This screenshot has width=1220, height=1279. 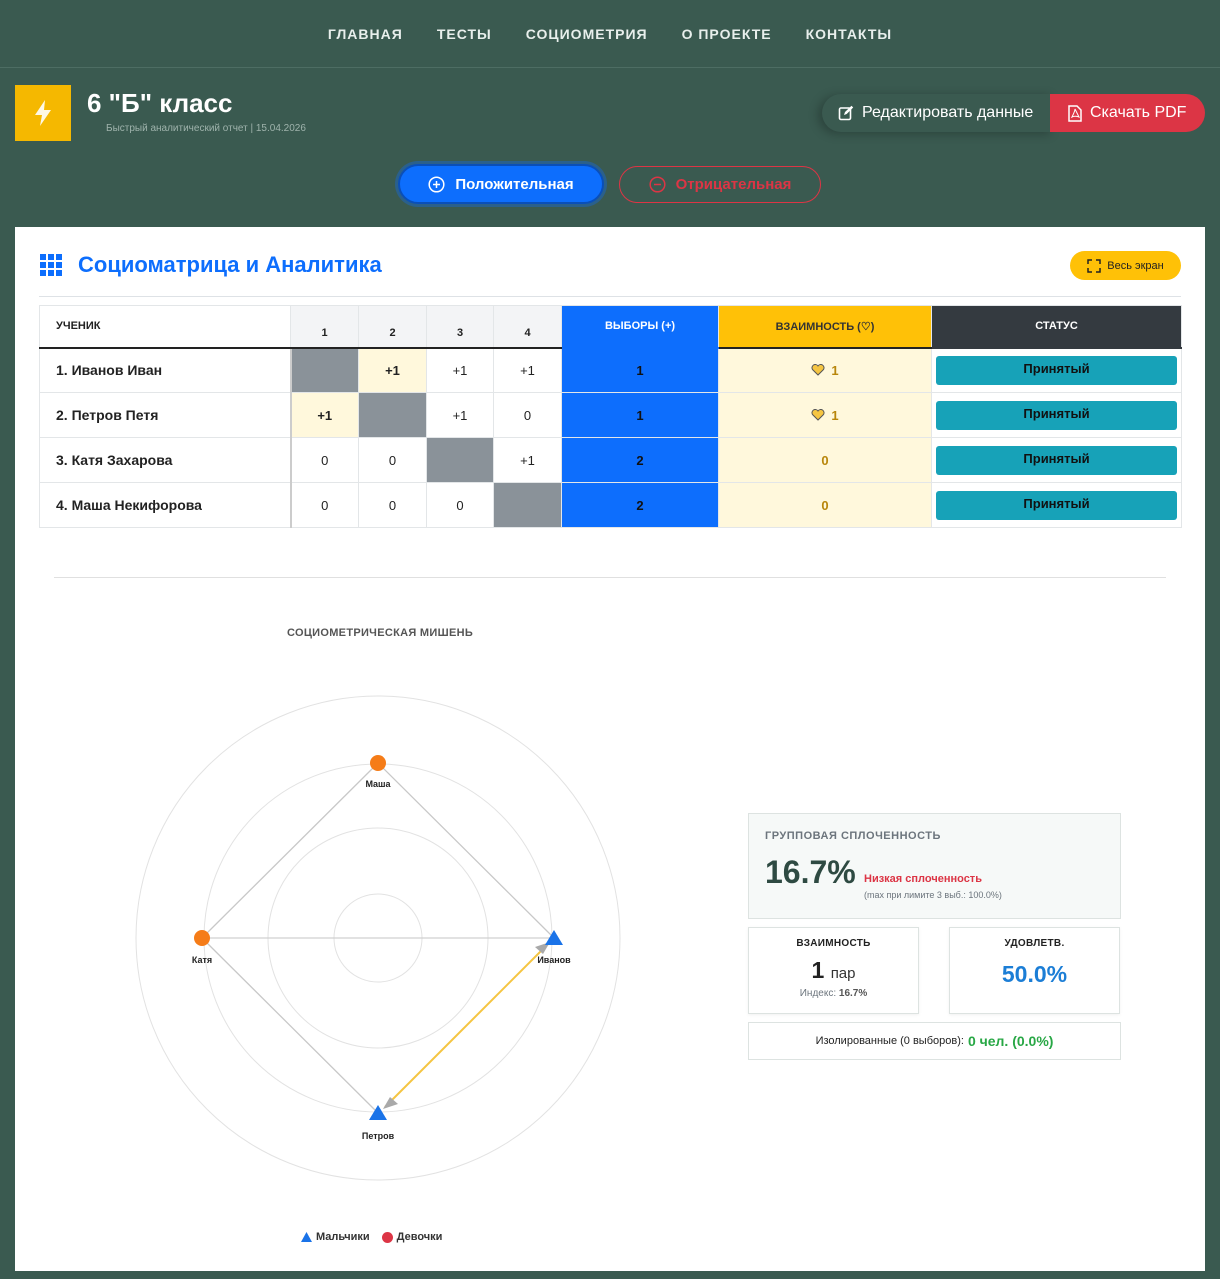 I want to click on cohesion-verdict: Низкая сплоченность, so click(x=923, y=879).